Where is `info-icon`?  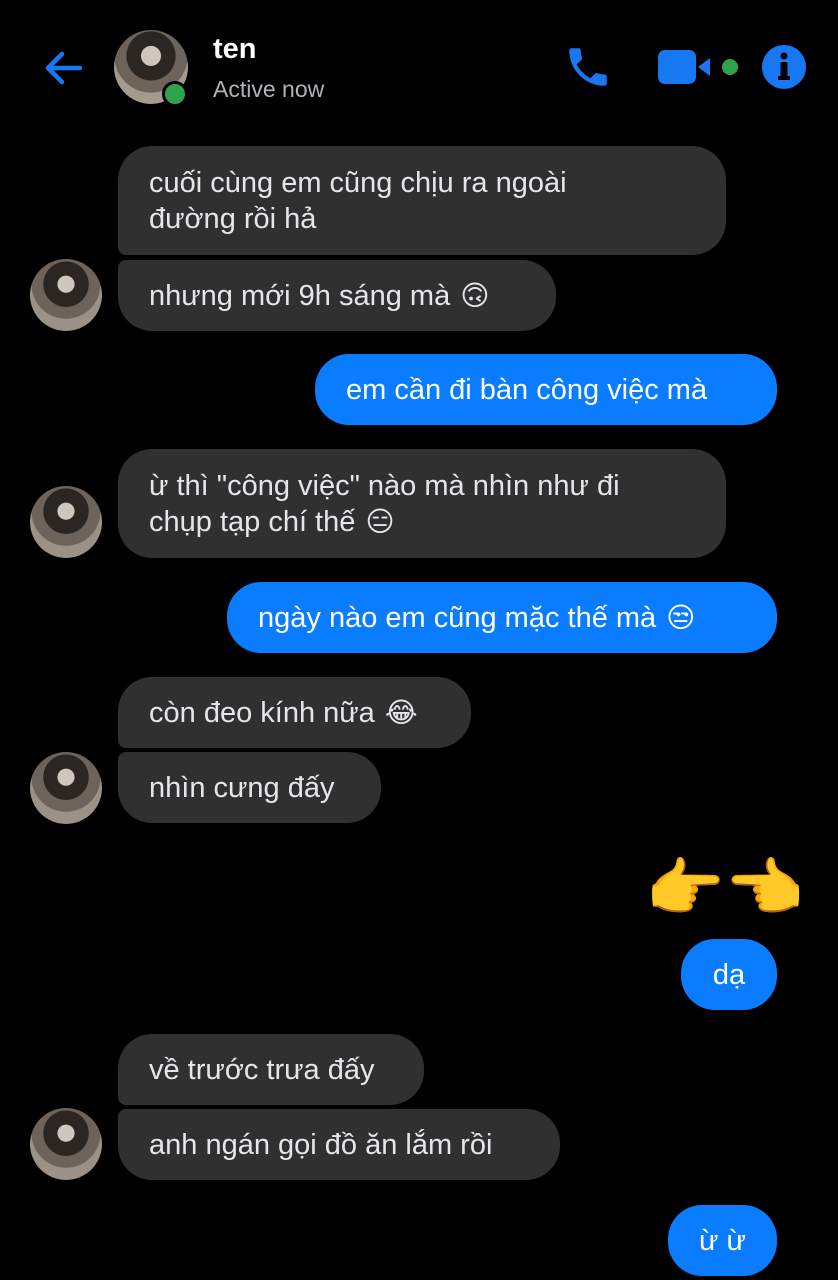 info-icon is located at coordinates (784, 67).